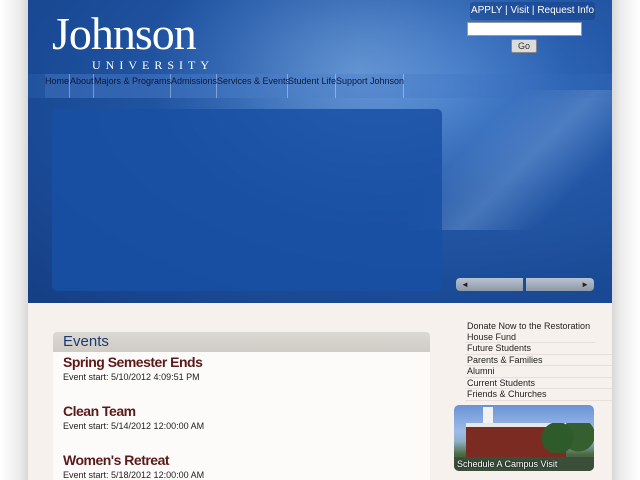  I want to click on campus-visit-label: Schedule A Campus Visit, so click(507, 464).